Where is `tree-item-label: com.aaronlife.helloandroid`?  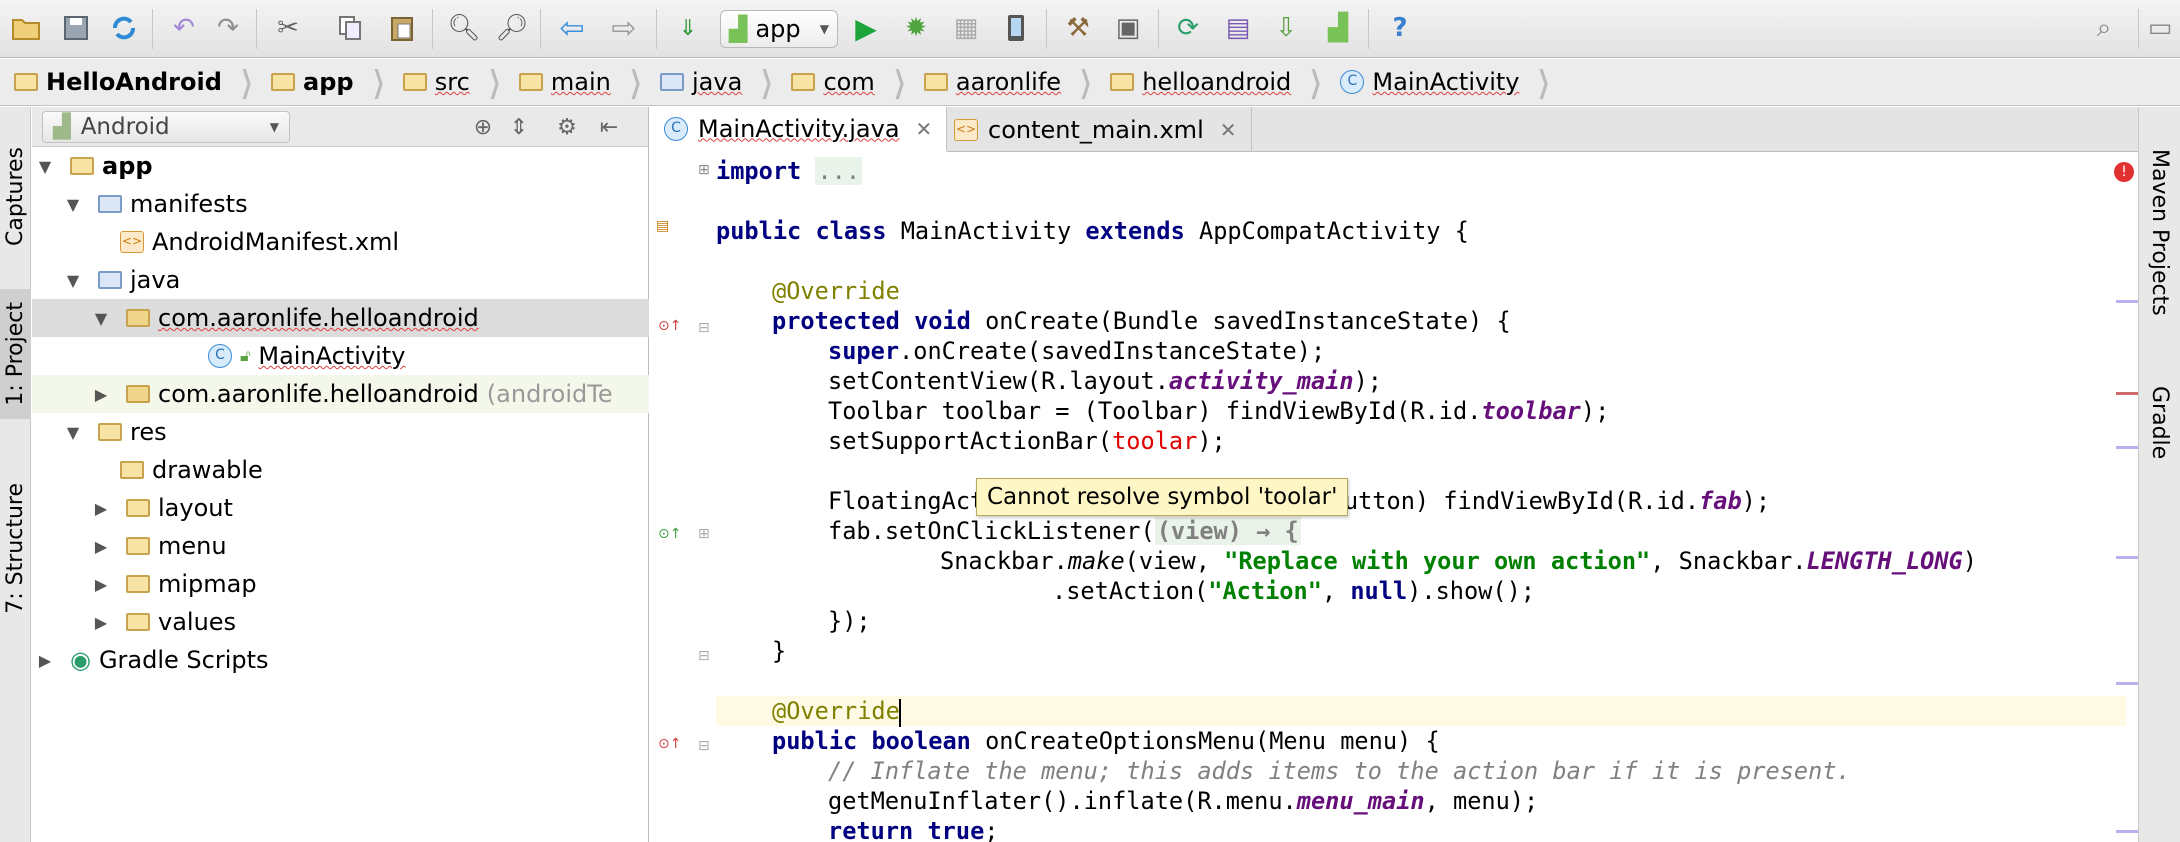 tree-item-label: com.aaronlife.helloandroid is located at coordinates (318, 318).